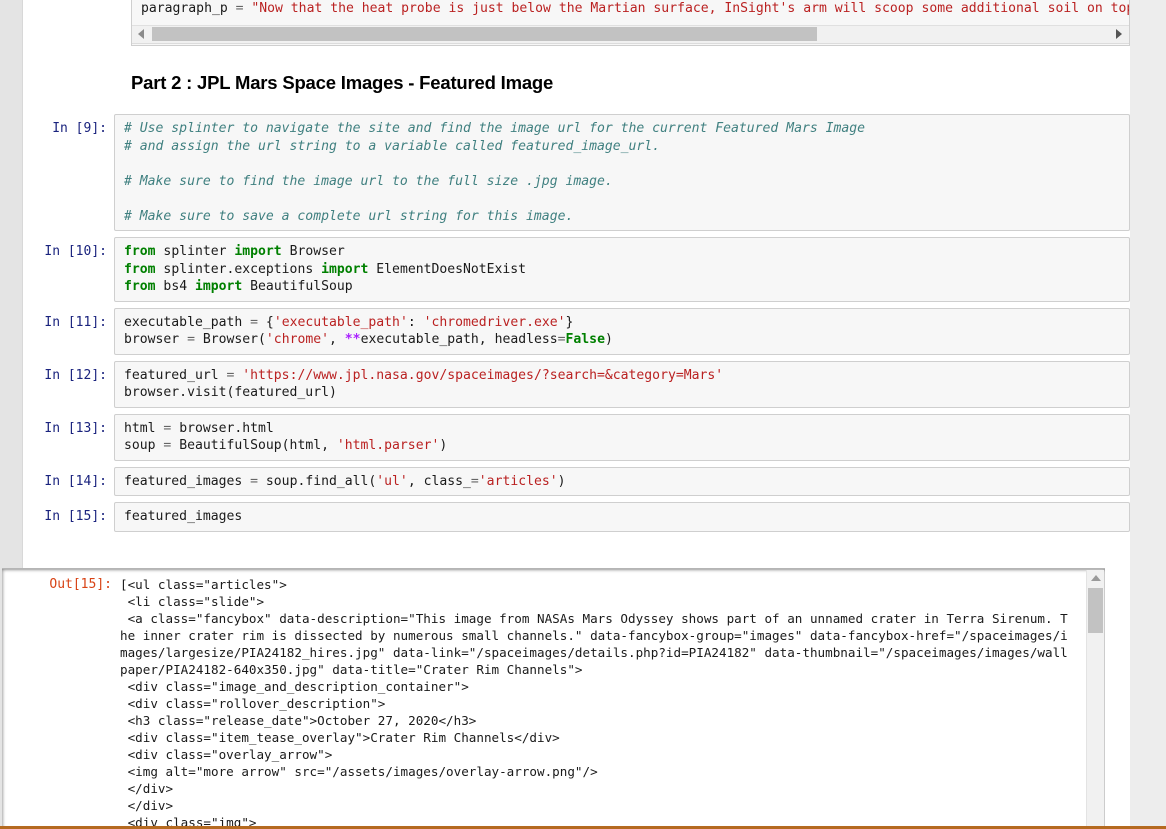  What do you see at coordinates (392, 481) in the screenshot?
I see `code-token: 'ul'` at bounding box center [392, 481].